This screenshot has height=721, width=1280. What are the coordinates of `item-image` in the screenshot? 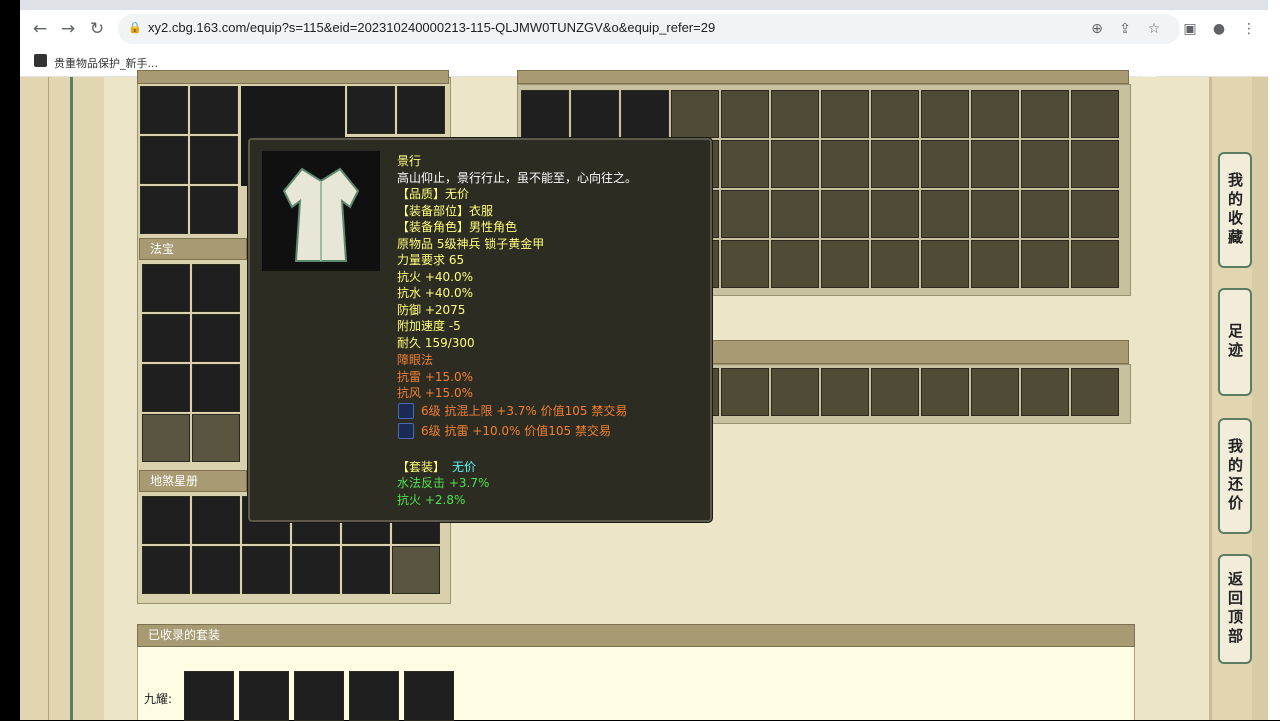 It's located at (321, 211).